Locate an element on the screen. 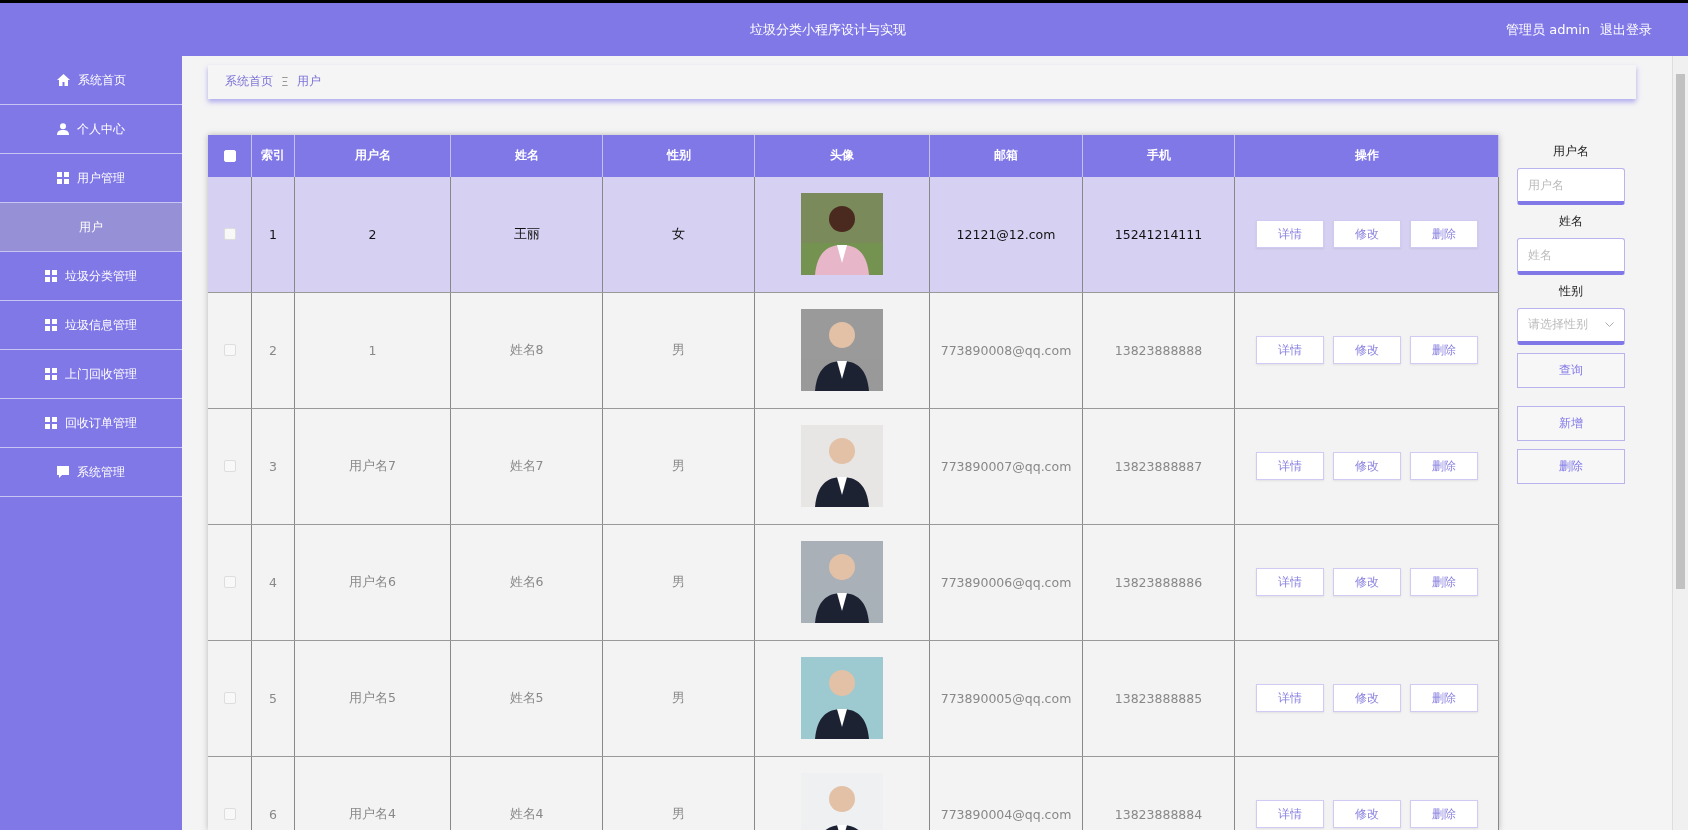 Image resolution: width=1688 pixels, height=830 pixels. table-cell: 姓名8 is located at coordinates (527, 350).